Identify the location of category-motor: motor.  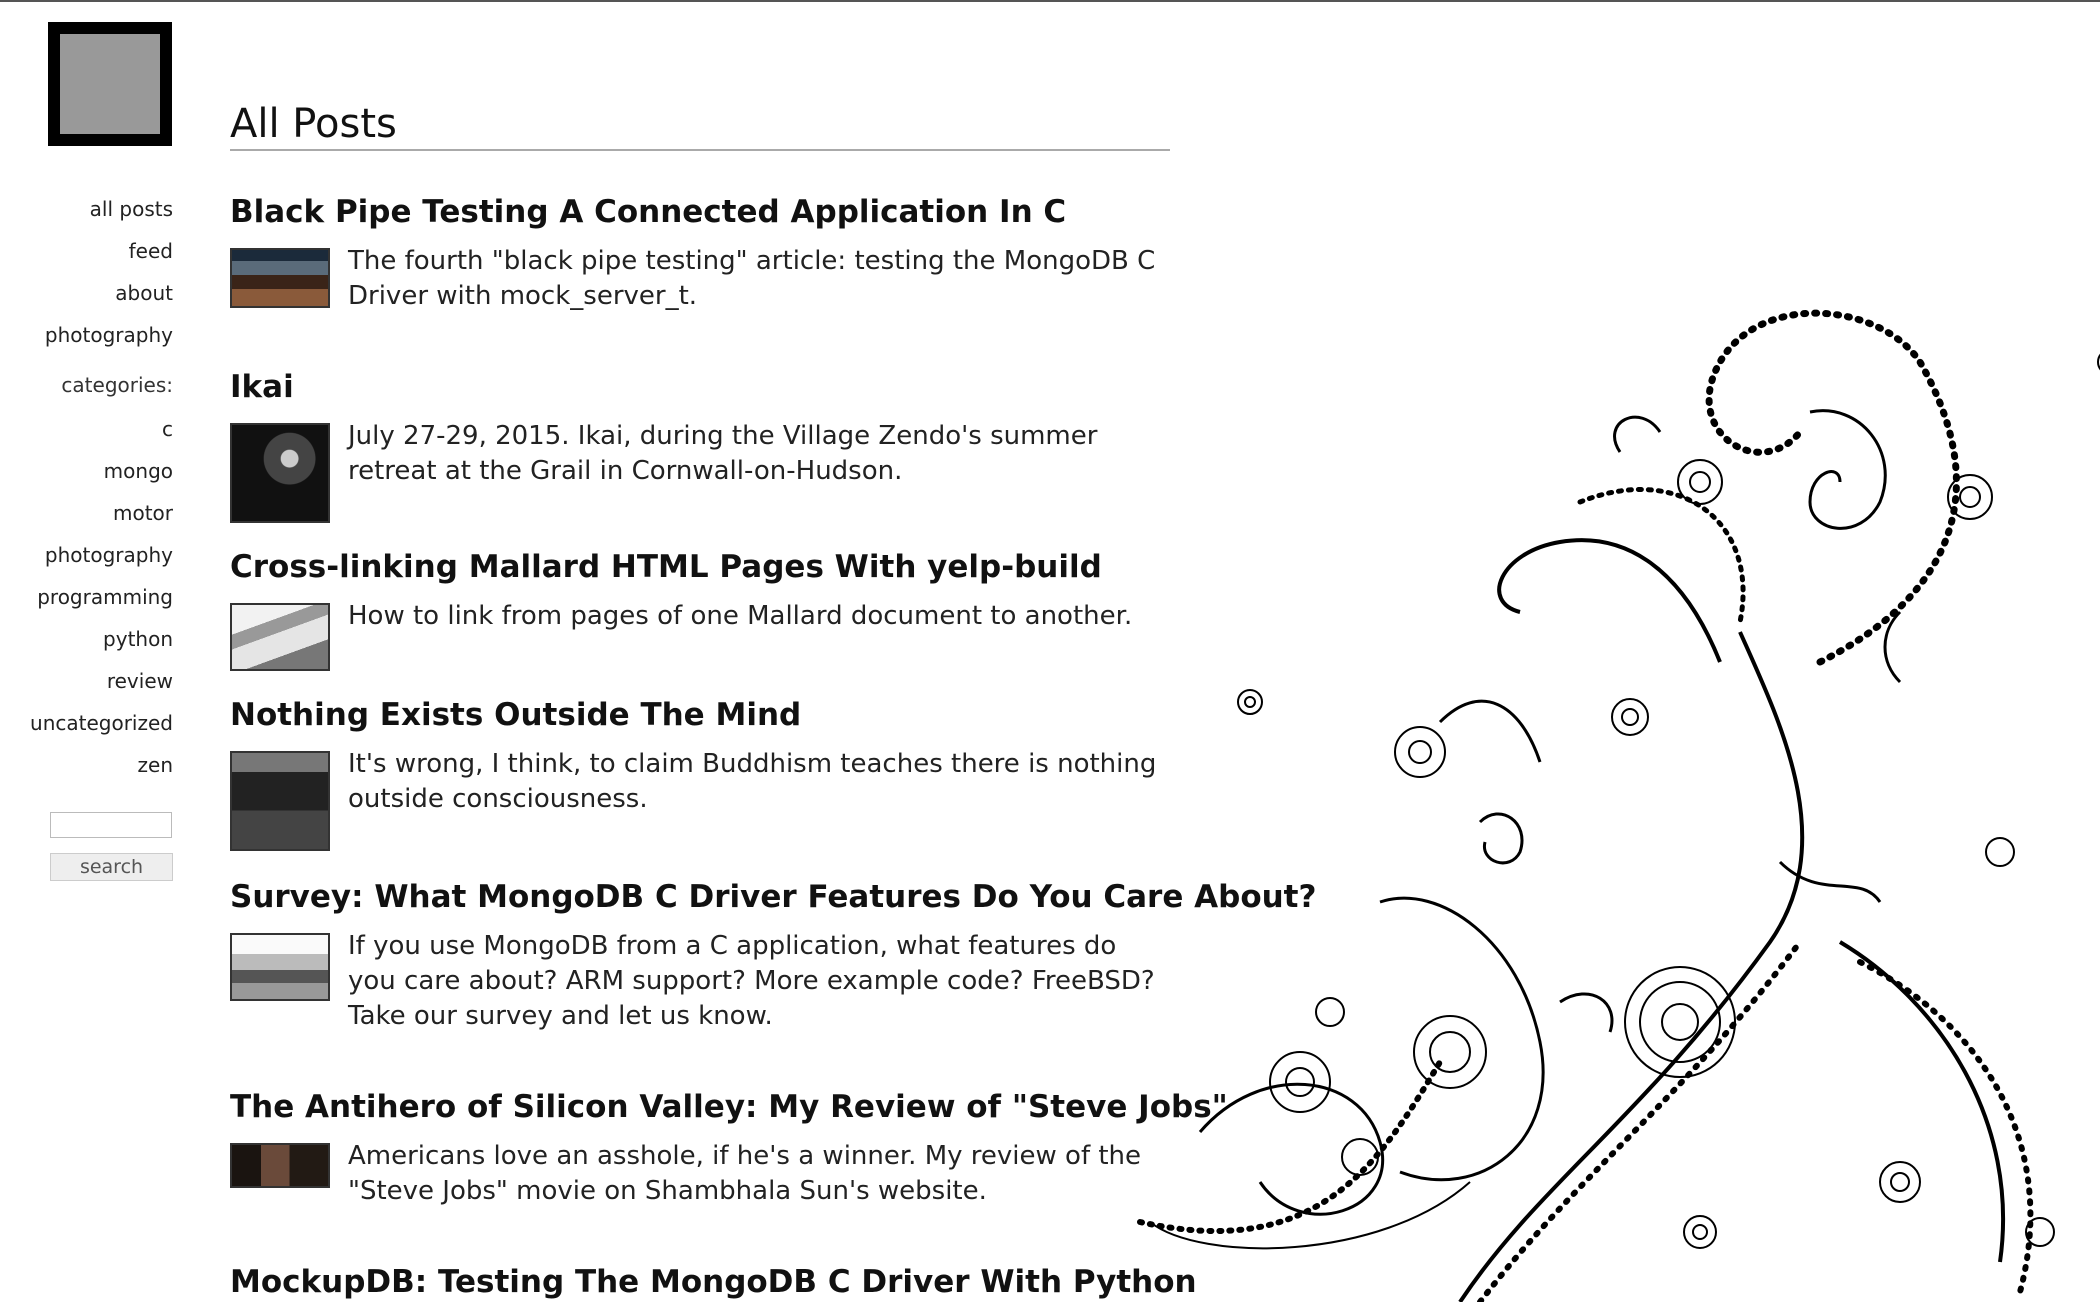
(86, 517).